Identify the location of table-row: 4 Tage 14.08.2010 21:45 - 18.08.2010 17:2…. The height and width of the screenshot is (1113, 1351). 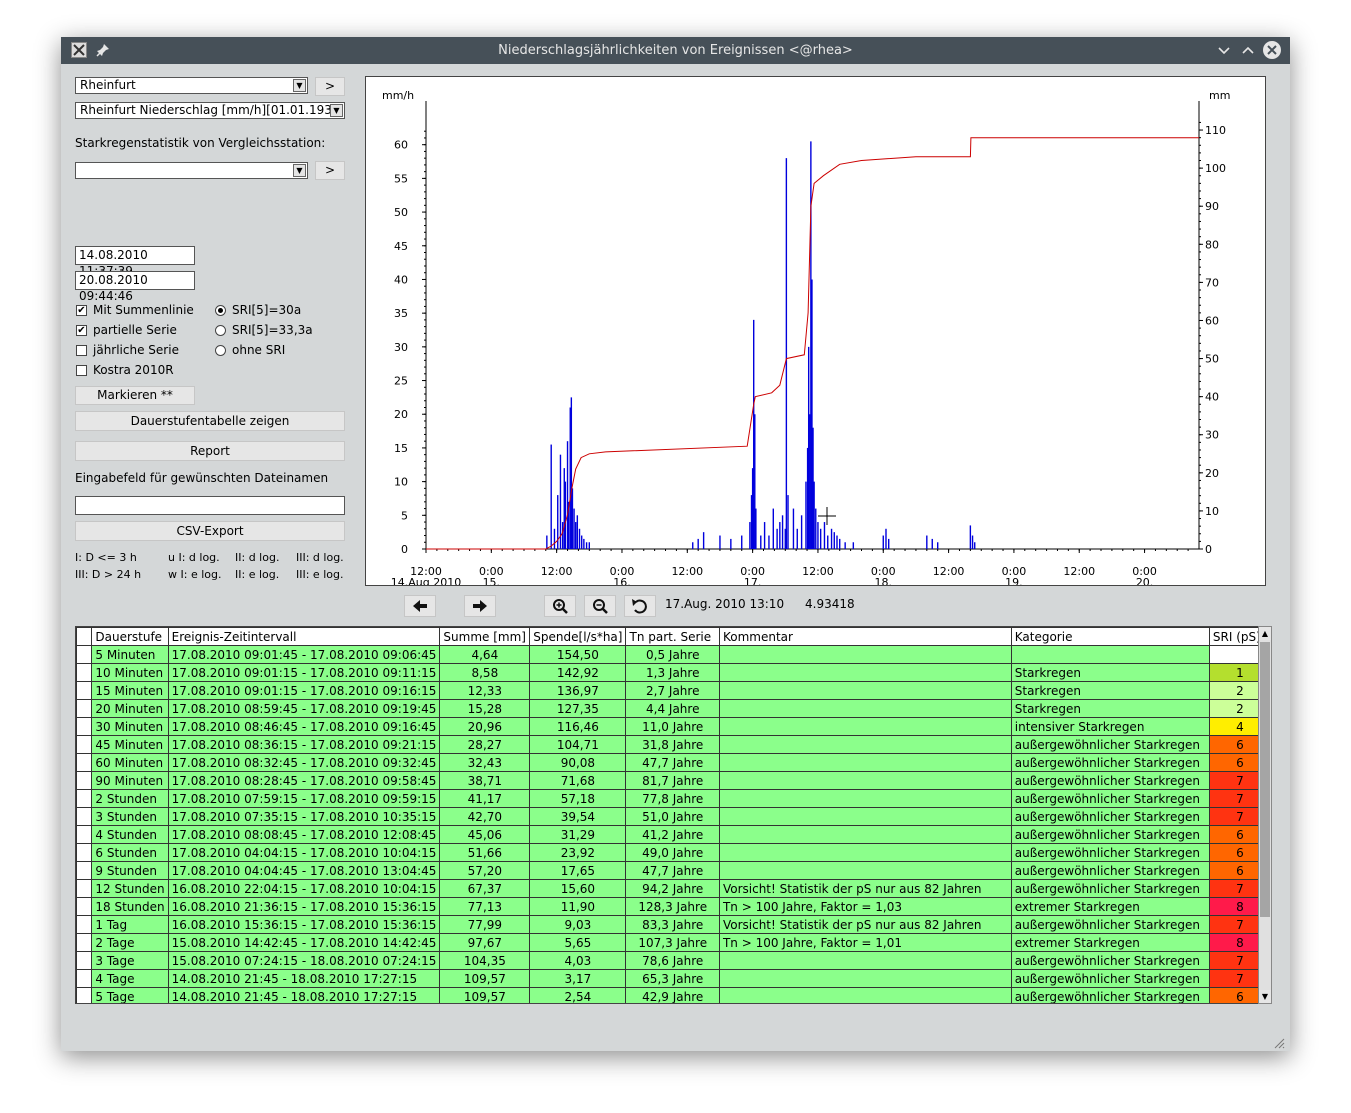
(673, 978).